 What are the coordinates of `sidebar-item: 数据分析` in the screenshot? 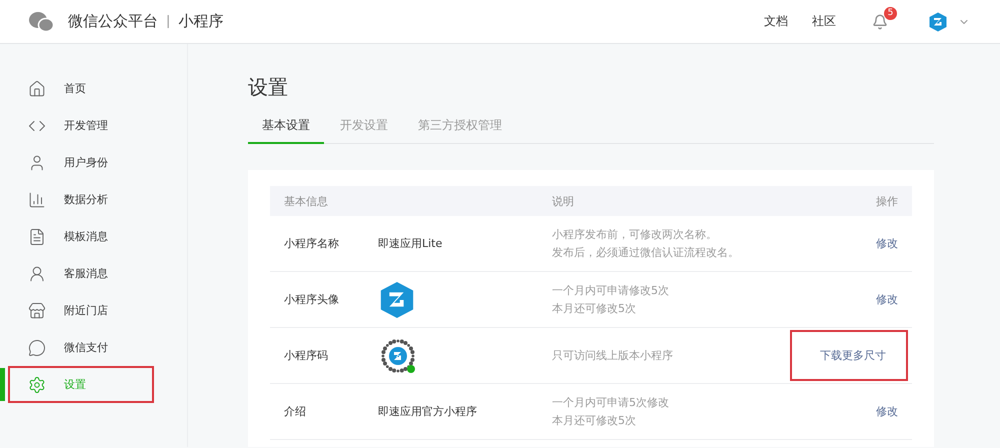 It's located at (93, 199).